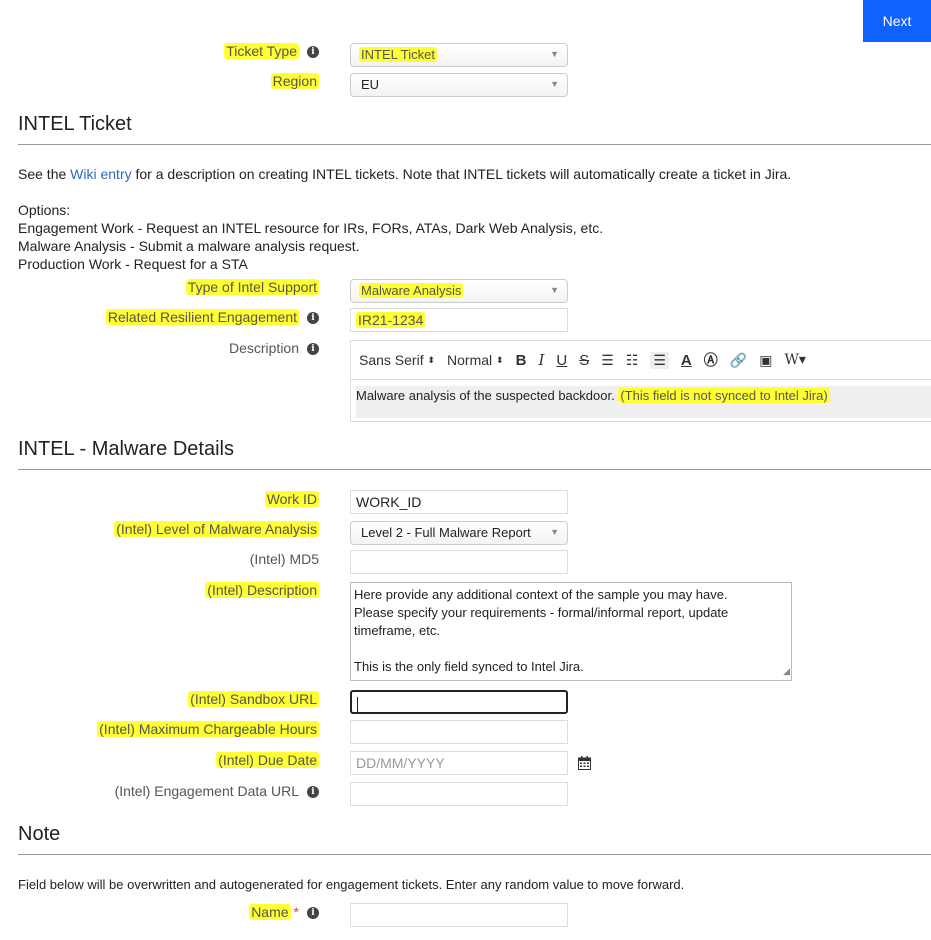 This screenshot has height=940, width=931. Describe the element at coordinates (284, 559) in the screenshot. I see `md5-label: (Intel) MD5` at that location.